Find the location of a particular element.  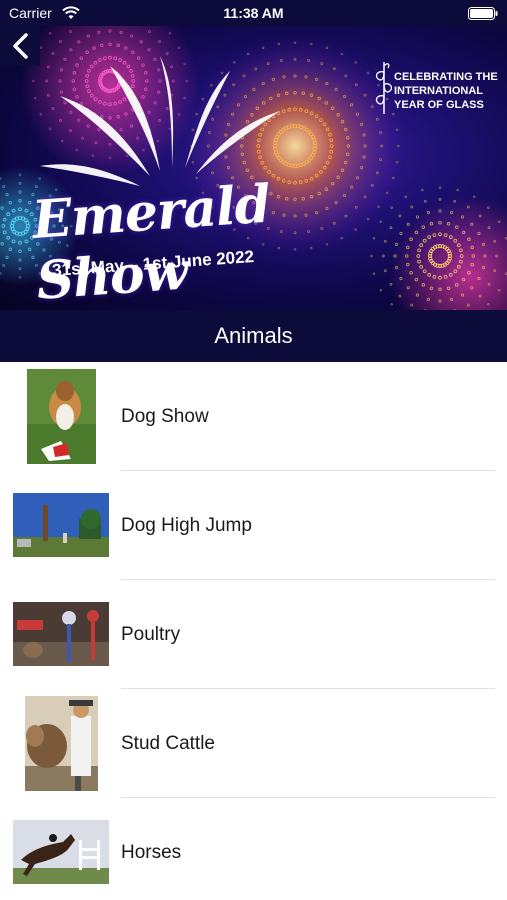

list-item-dog-show: Dog Show is located at coordinates (253, 416).